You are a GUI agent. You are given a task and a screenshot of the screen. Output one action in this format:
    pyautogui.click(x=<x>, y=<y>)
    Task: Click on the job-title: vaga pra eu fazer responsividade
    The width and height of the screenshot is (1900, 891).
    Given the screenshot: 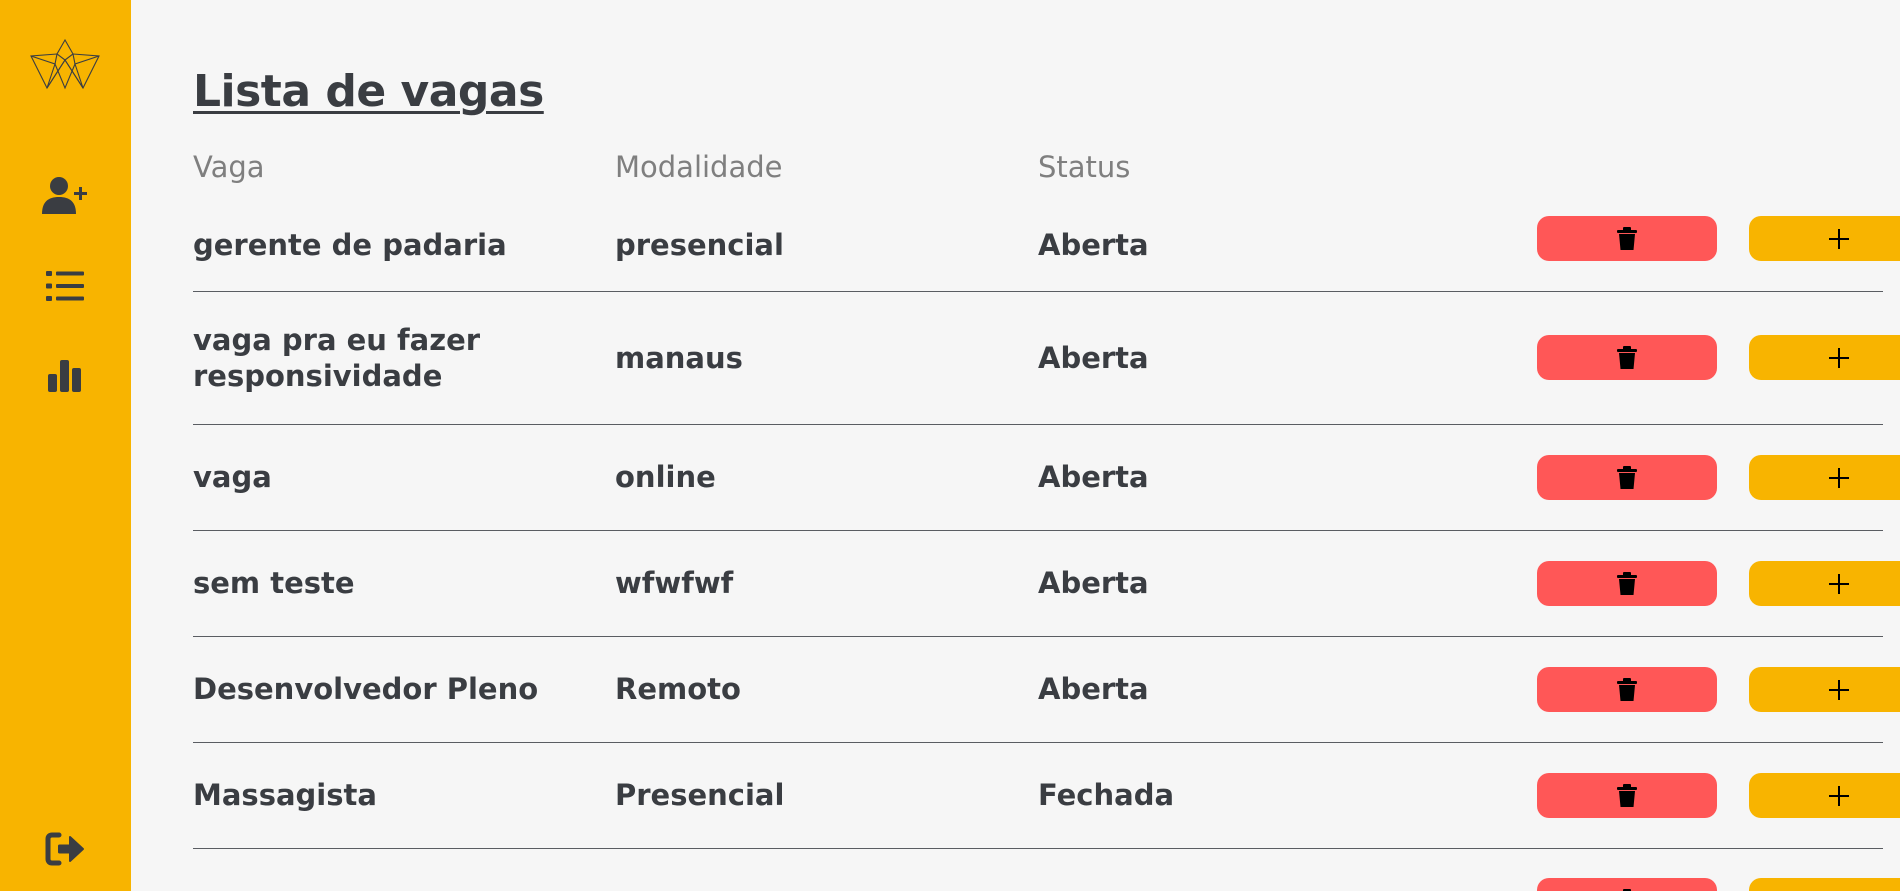 What is the action you would take?
    pyautogui.click(x=337, y=357)
    